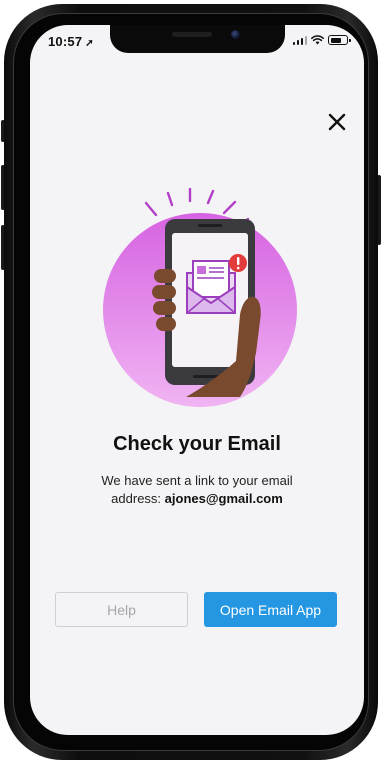 This screenshot has height=765, width=382. What do you see at coordinates (299, 40) in the screenshot?
I see `cellular-signal-icon` at bounding box center [299, 40].